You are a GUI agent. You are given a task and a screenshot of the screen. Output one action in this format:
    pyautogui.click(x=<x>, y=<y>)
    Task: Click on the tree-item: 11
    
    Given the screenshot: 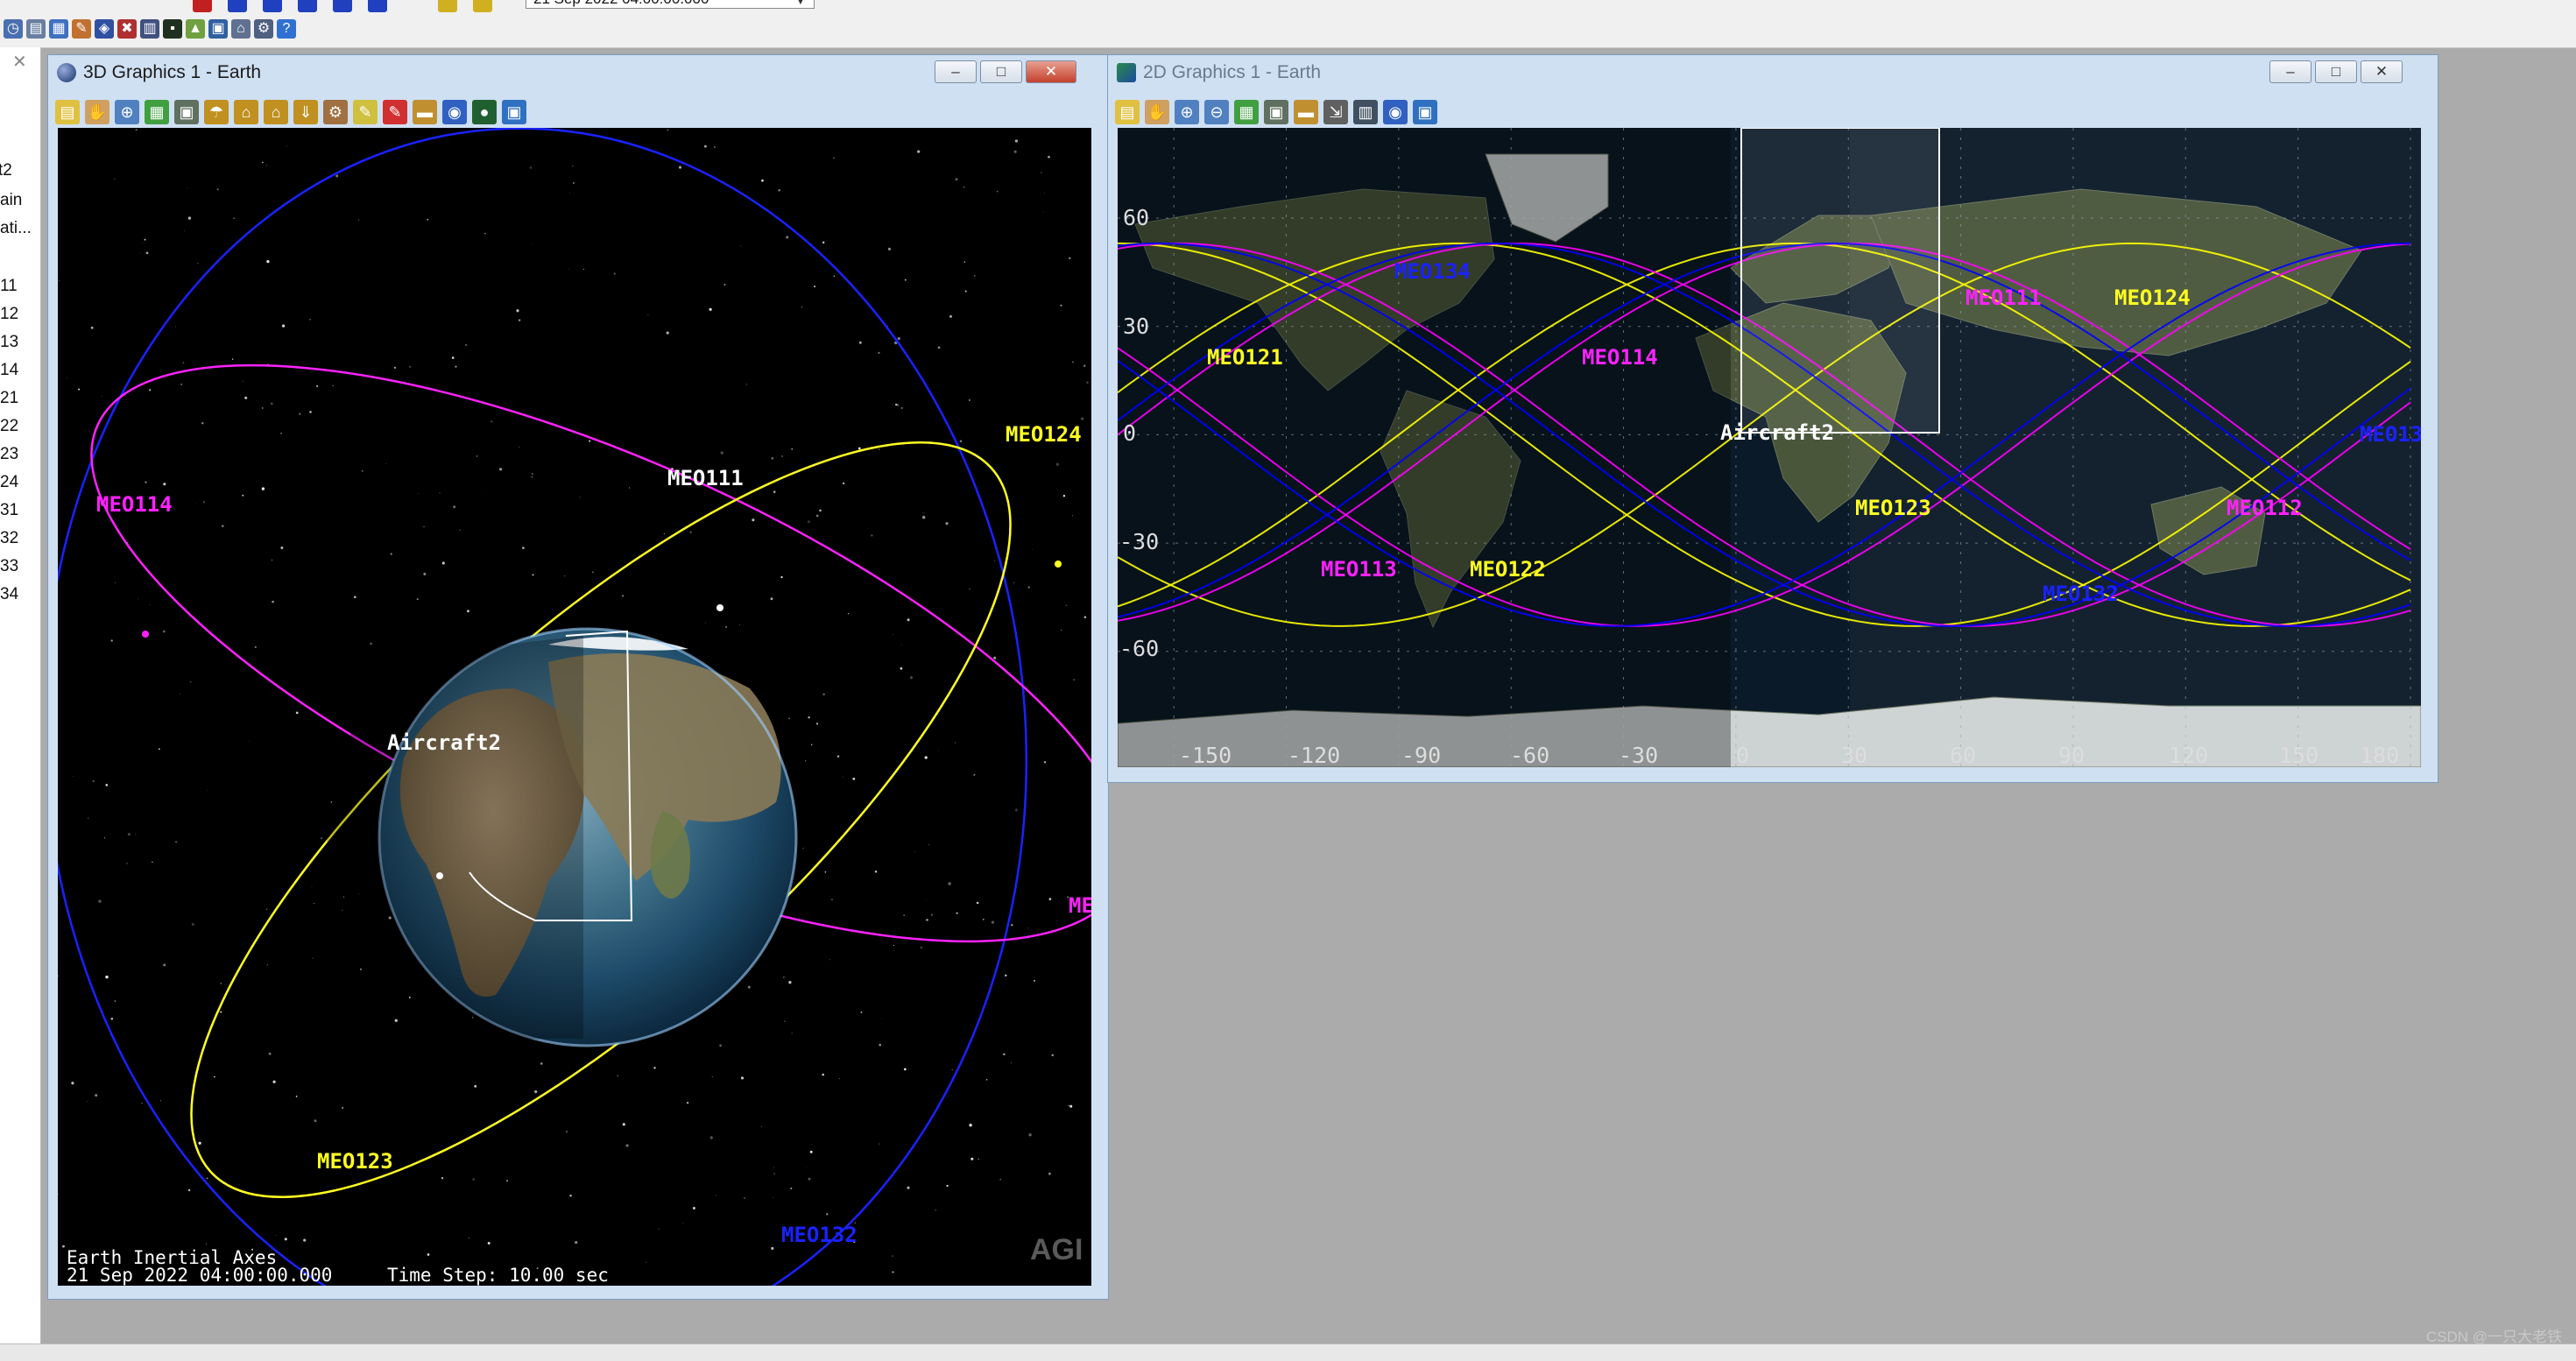 What is the action you would take?
    pyautogui.click(x=9, y=286)
    